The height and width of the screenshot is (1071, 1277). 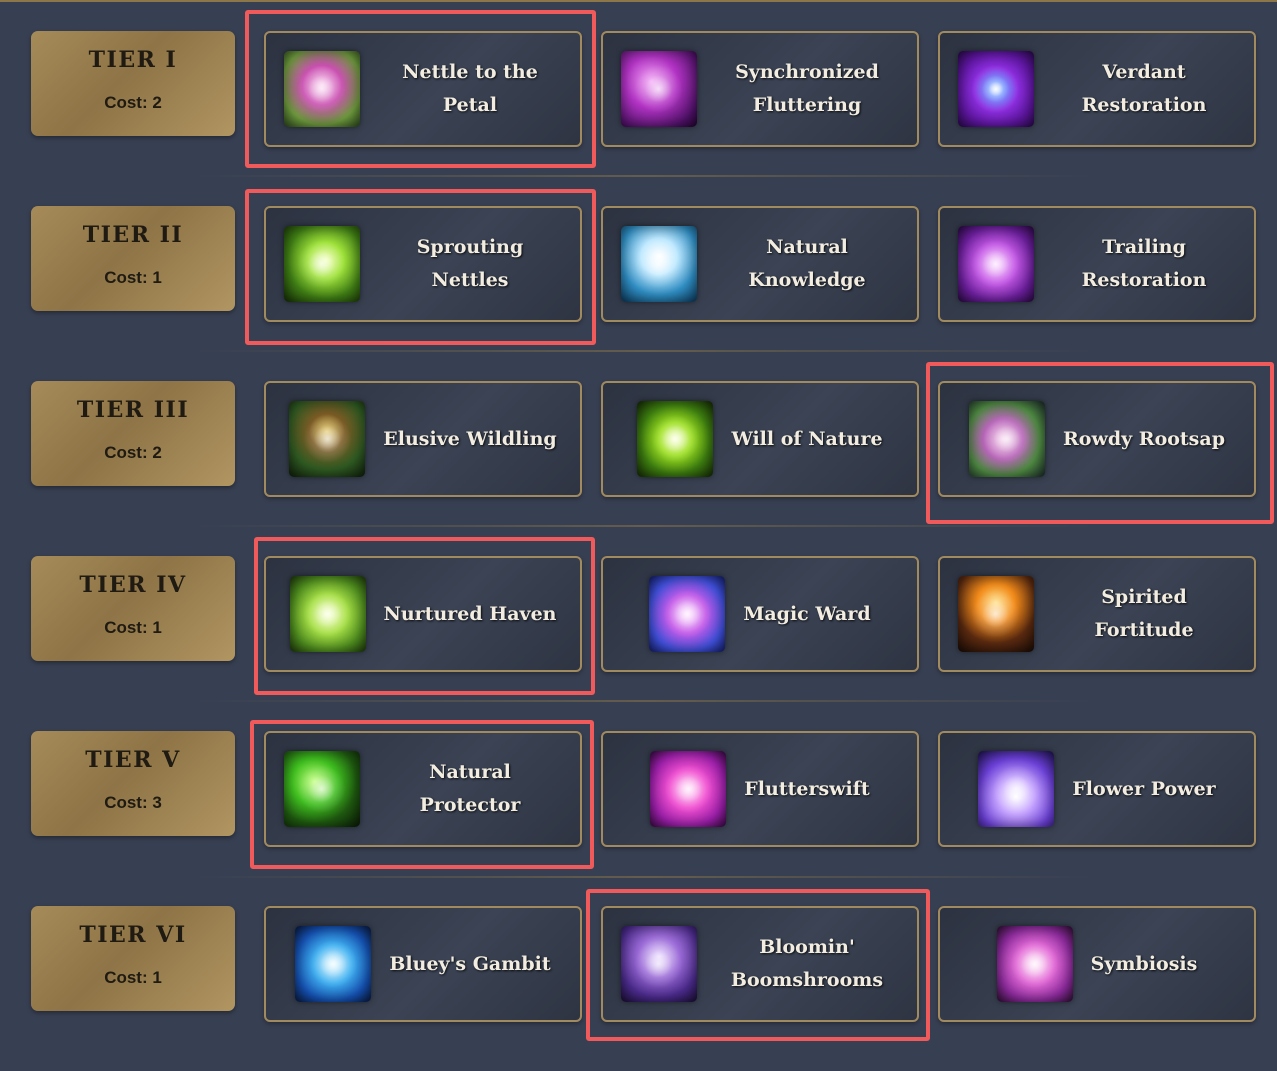 What do you see at coordinates (807, 788) in the screenshot?
I see `talent-label: Flutterswift` at bounding box center [807, 788].